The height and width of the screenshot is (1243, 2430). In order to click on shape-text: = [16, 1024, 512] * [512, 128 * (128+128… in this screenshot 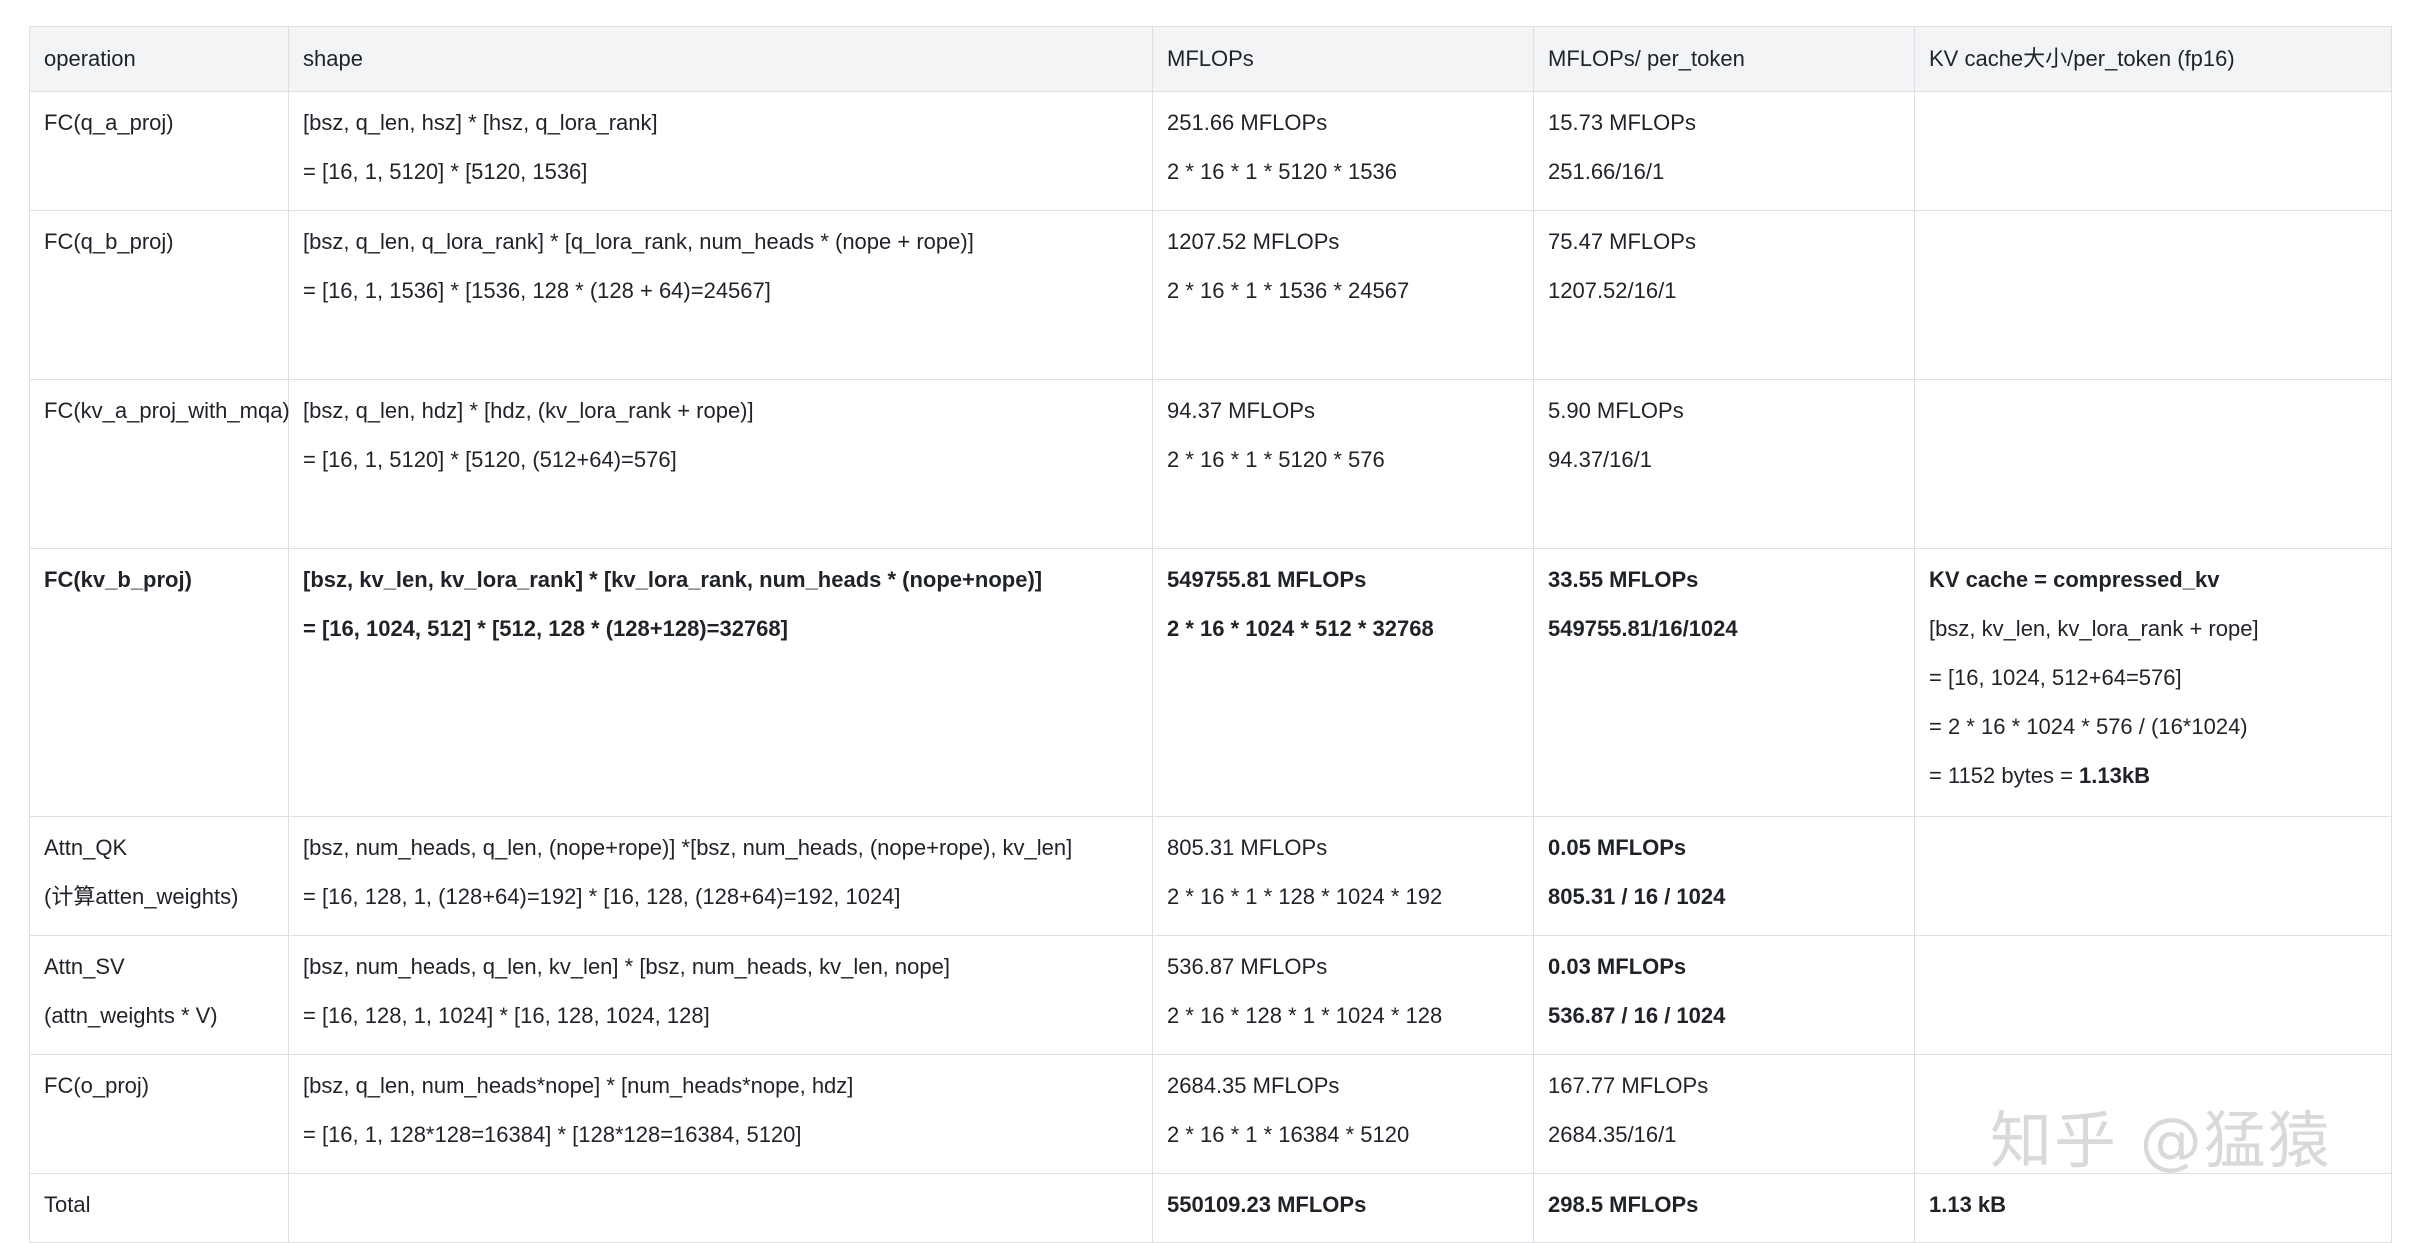, I will do `click(545, 628)`.